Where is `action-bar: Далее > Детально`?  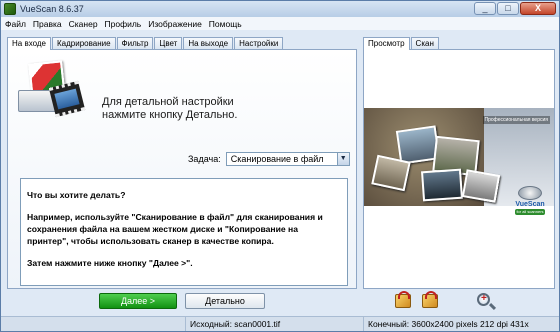
action-bar: Далее > Детально is located at coordinates (280, 303).